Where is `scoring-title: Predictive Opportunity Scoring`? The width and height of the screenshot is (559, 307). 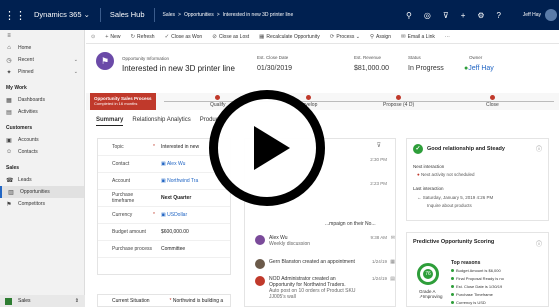 scoring-title: Predictive Opportunity Scoring is located at coordinates (454, 242).